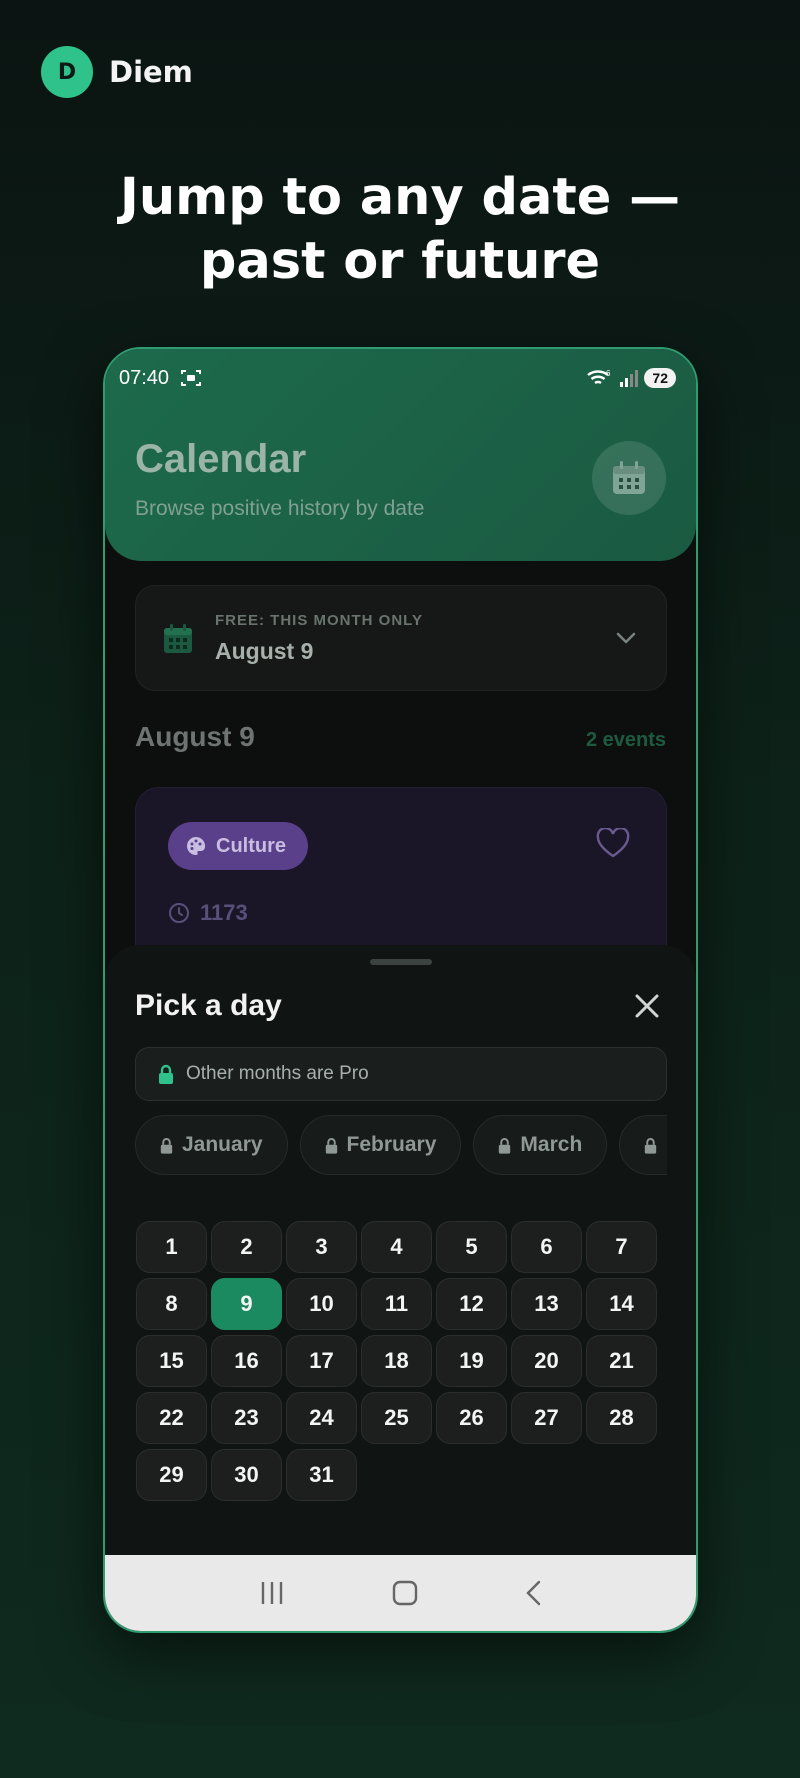  I want to click on day-cell: 22, so click(171, 1418).